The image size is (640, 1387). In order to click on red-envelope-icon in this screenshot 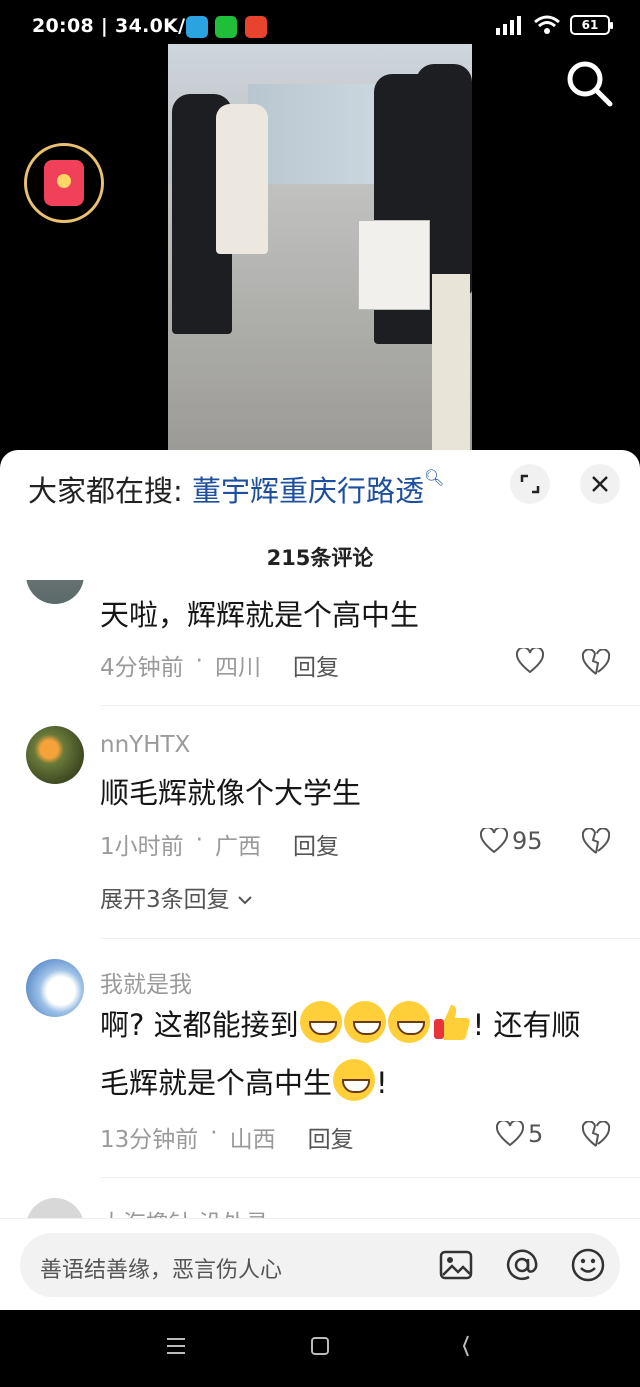, I will do `click(64, 183)`.